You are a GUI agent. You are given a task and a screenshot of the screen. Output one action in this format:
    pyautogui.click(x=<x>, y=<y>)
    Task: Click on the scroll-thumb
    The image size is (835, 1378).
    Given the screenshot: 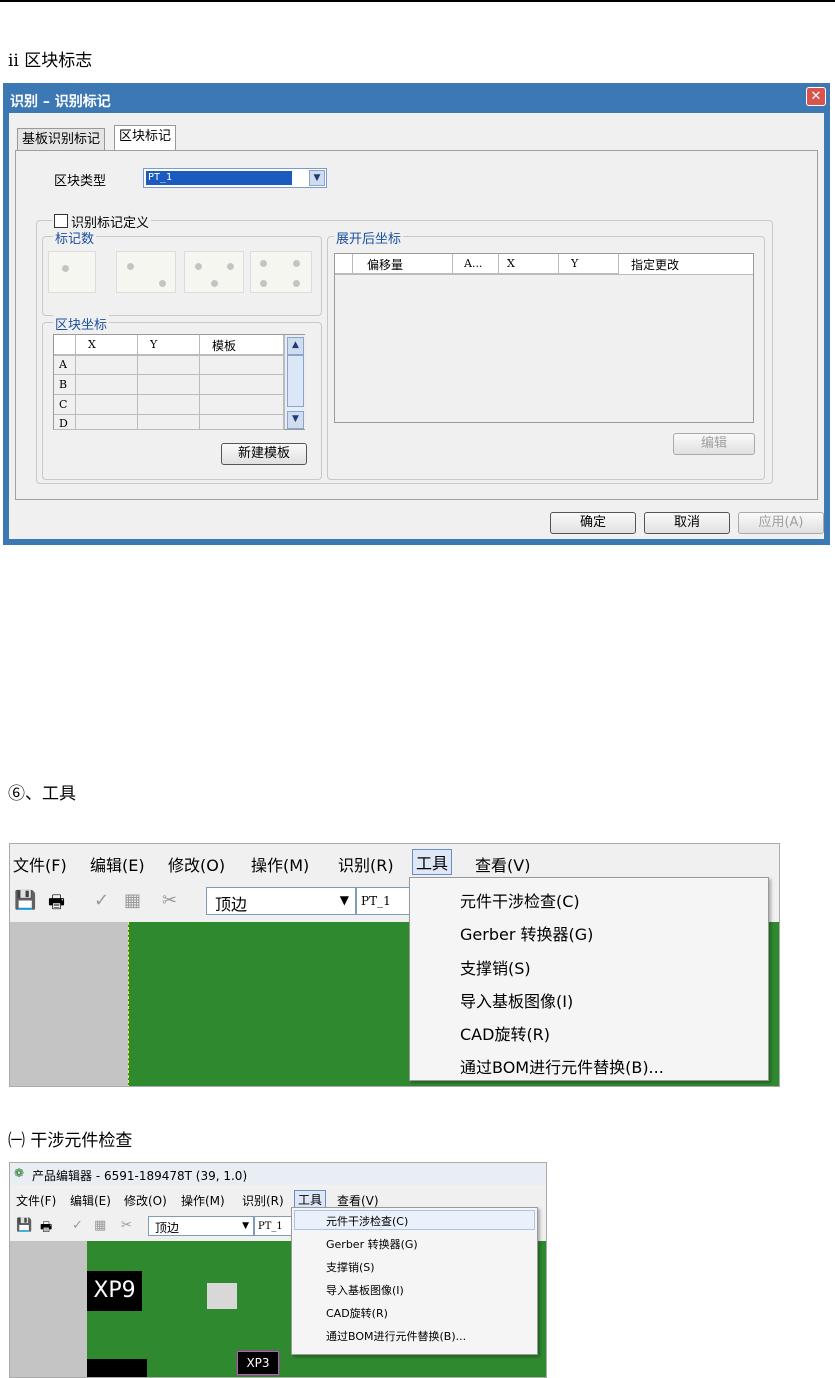 What is the action you would take?
    pyautogui.click(x=295, y=381)
    